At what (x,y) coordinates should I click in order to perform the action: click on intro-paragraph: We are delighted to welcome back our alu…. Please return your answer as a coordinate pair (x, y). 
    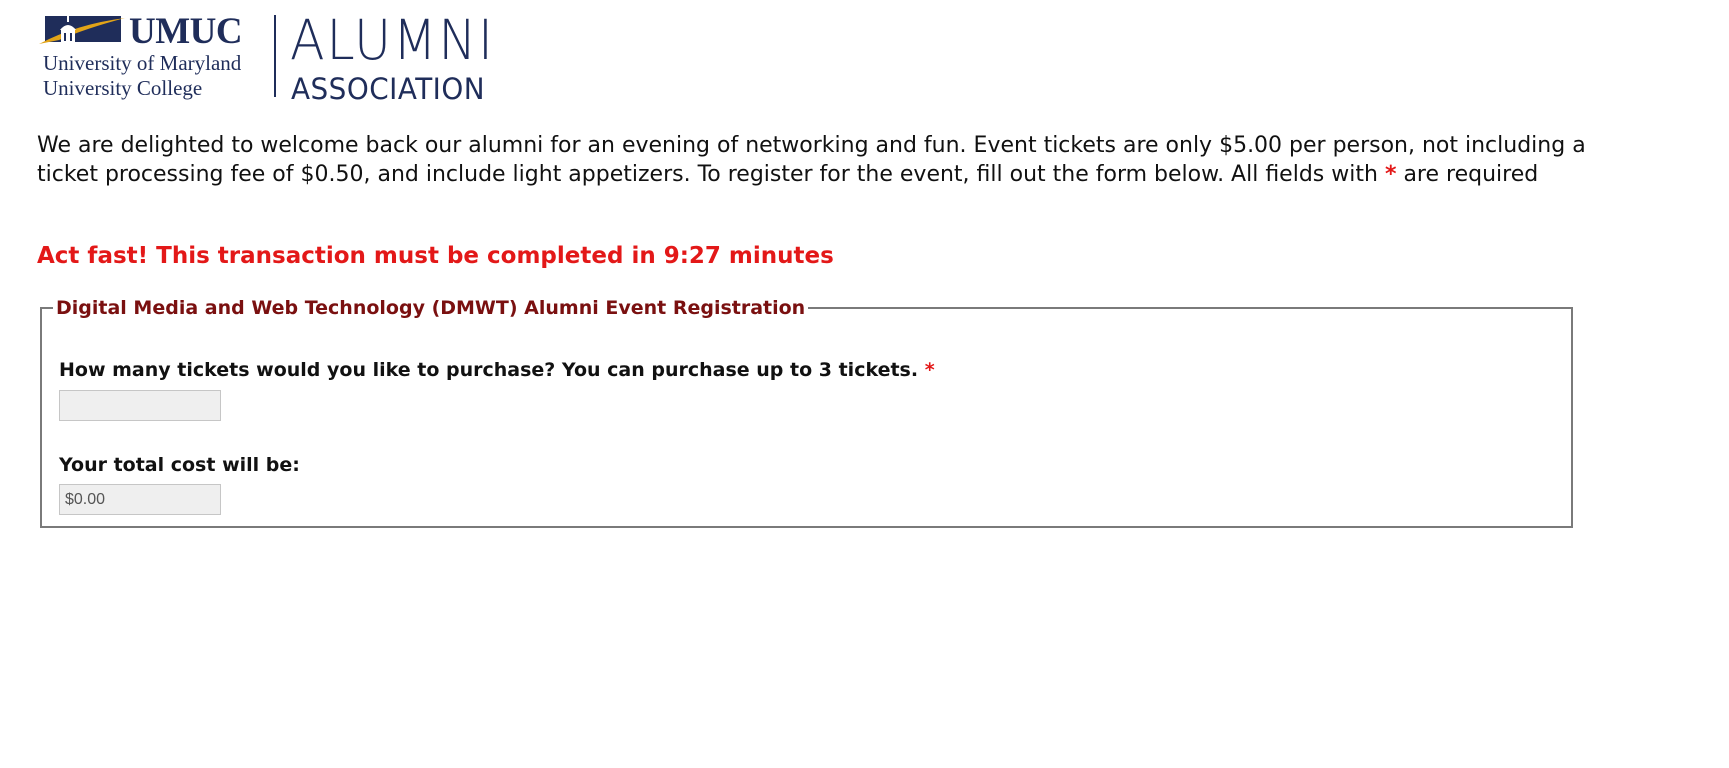
    Looking at the image, I should click on (827, 160).